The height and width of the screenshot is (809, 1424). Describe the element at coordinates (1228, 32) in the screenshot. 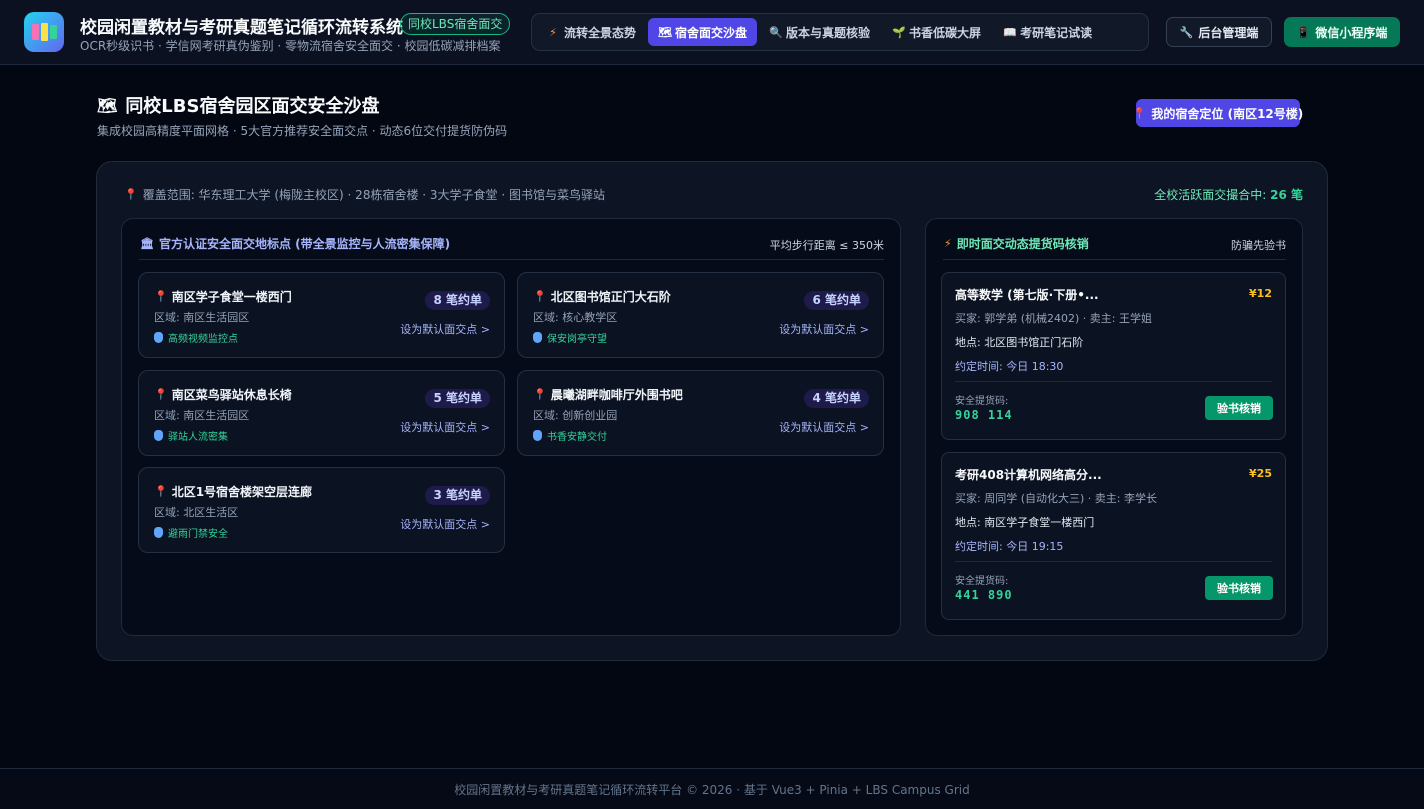

I see `admin-button-label: 后台管理端` at that location.